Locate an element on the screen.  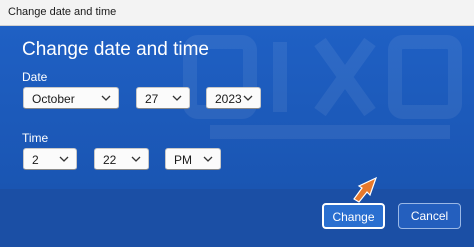
period-dropdown: PM is located at coordinates (193, 159).